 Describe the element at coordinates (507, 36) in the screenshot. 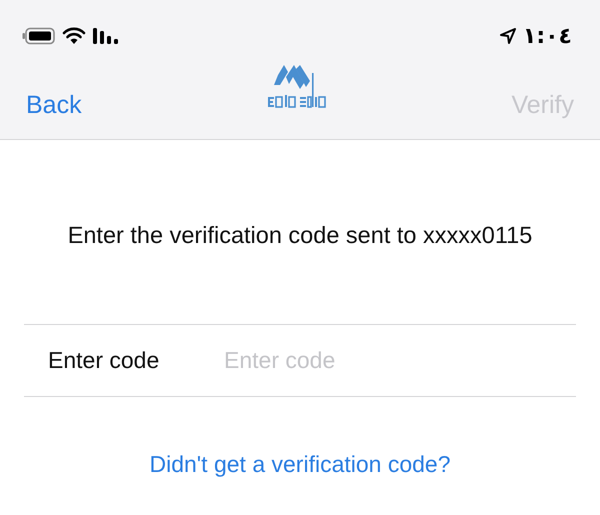

I see `location-arrow-icon` at that location.